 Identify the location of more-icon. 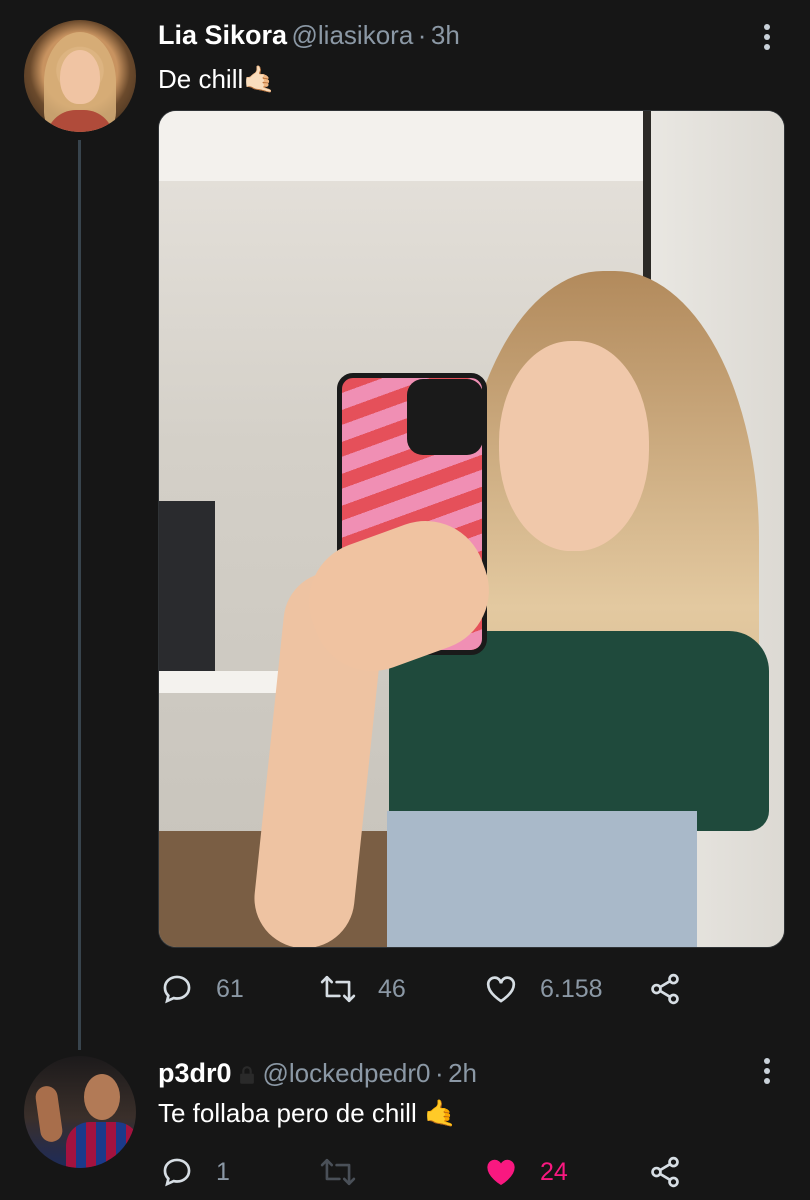
(769, 39).